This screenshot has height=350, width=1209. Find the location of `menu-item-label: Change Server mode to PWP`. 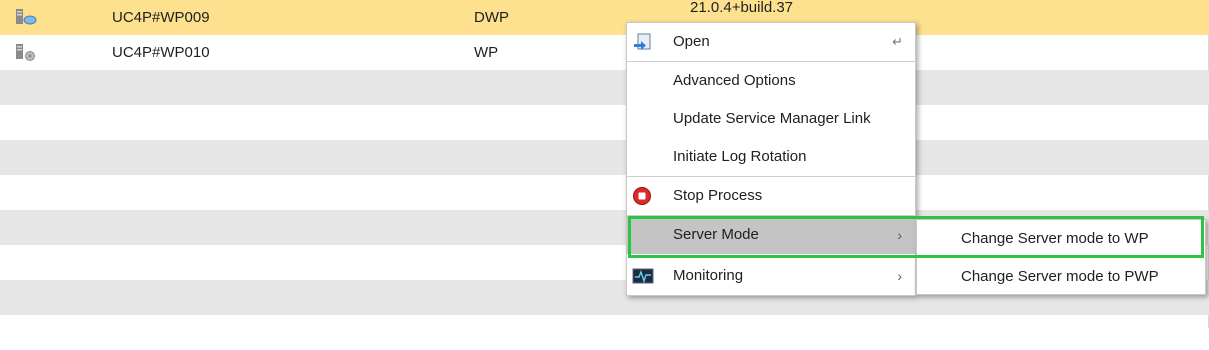

menu-item-label: Change Server mode to PWP is located at coordinates (1060, 276).